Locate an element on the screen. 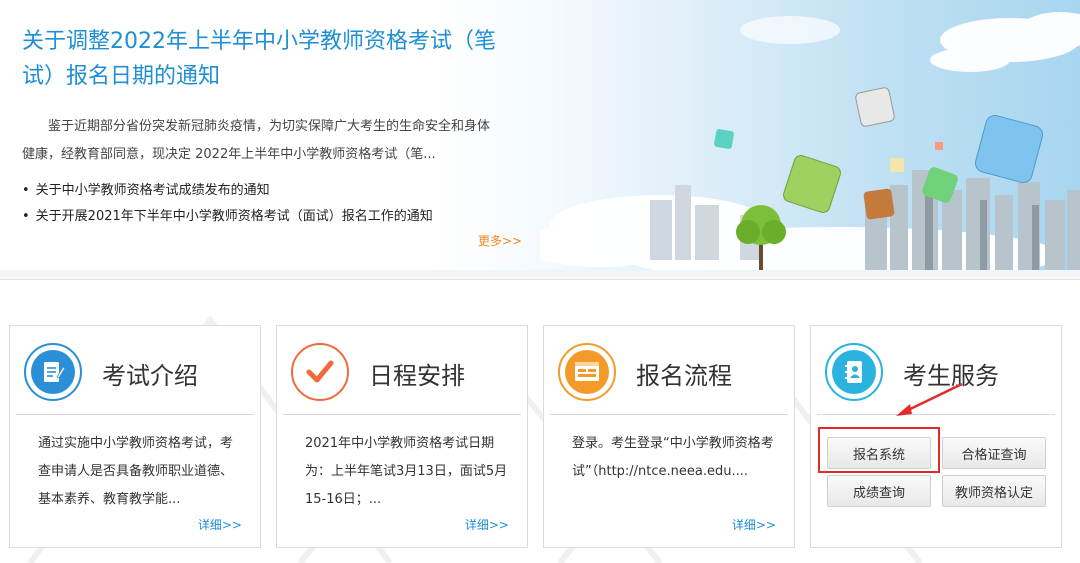 This screenshot has height=563, width=1080. checkmark-icon is located at coordinates (320, 372).